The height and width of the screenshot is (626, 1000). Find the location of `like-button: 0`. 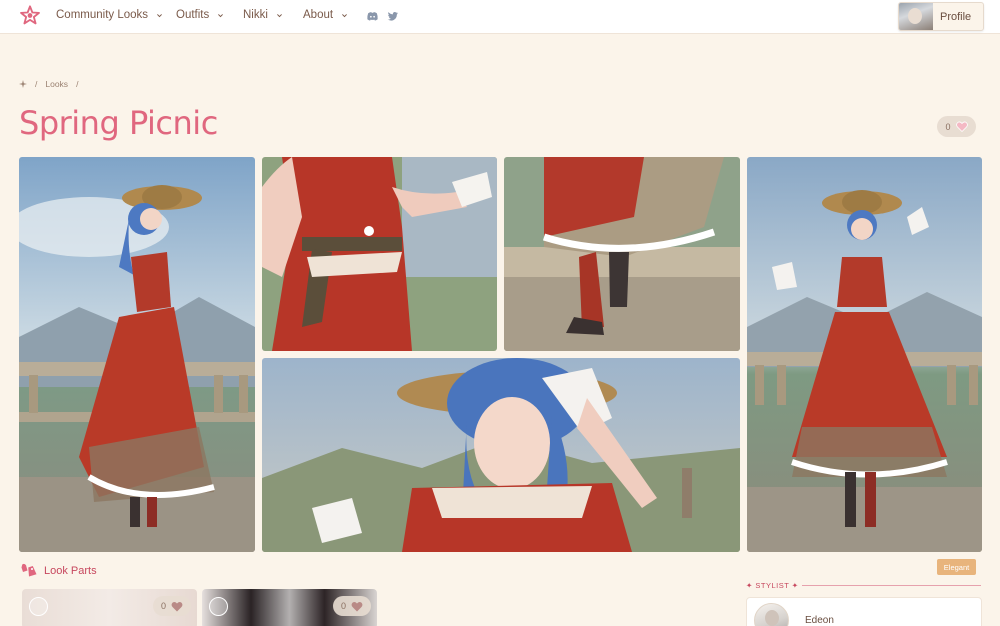

like-button: 0 is located at coordinates (956, 126).